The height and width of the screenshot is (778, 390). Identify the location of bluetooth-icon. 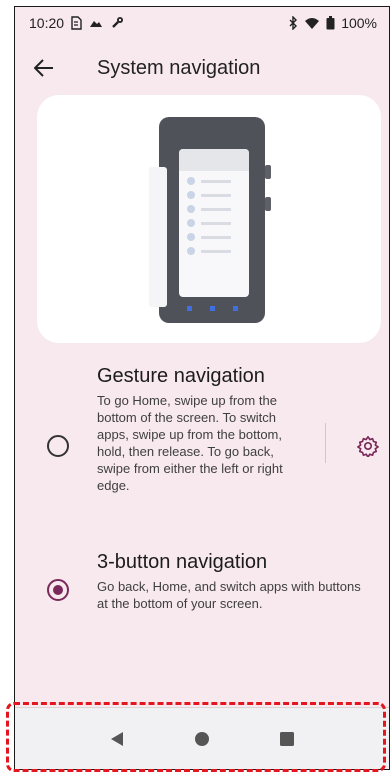
(293, 23).